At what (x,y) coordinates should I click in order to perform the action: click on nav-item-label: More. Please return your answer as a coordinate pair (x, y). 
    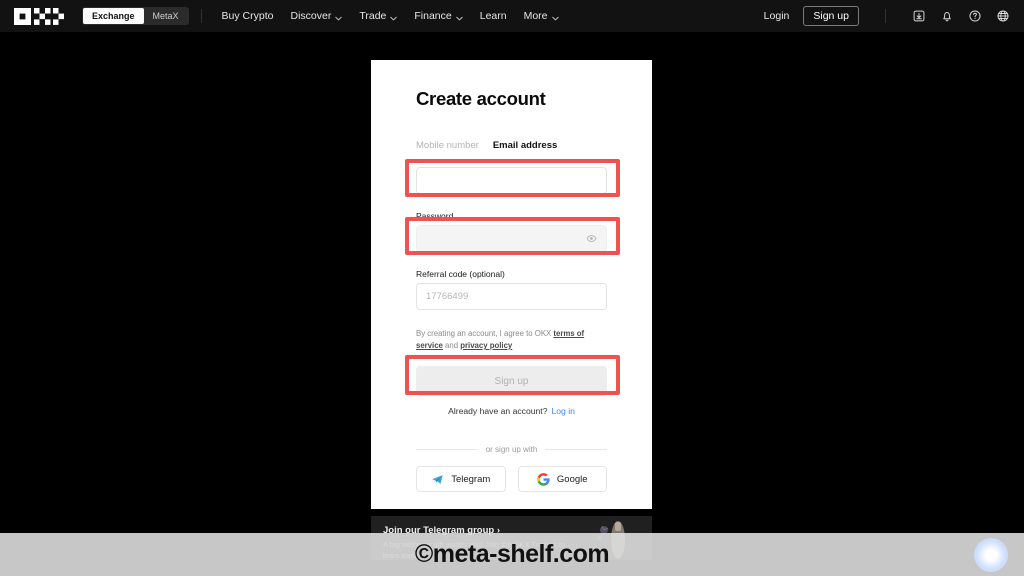
    Looking at the image, I should click on (535, 16).